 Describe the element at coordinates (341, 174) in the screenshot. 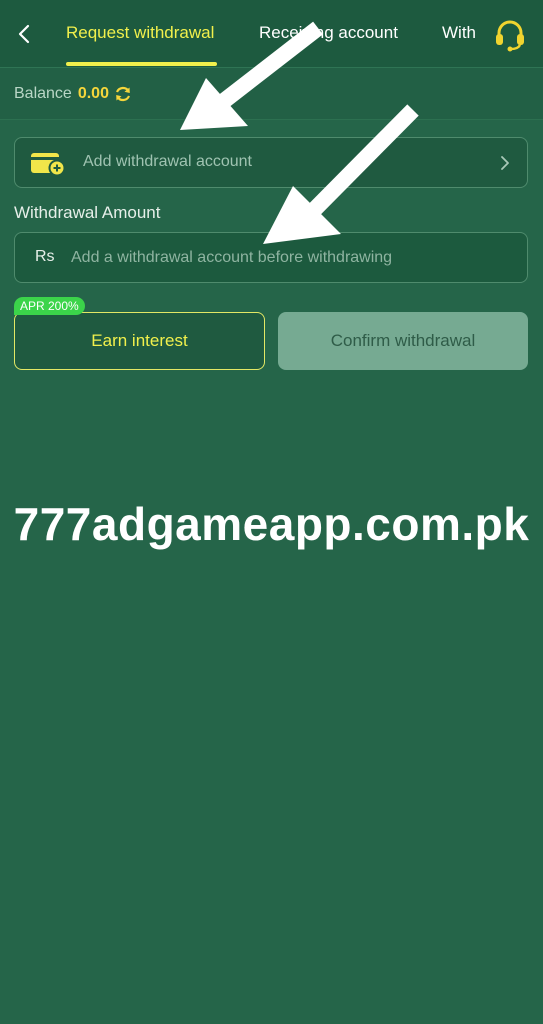

I see `annotation-arrow-icon` at that location.